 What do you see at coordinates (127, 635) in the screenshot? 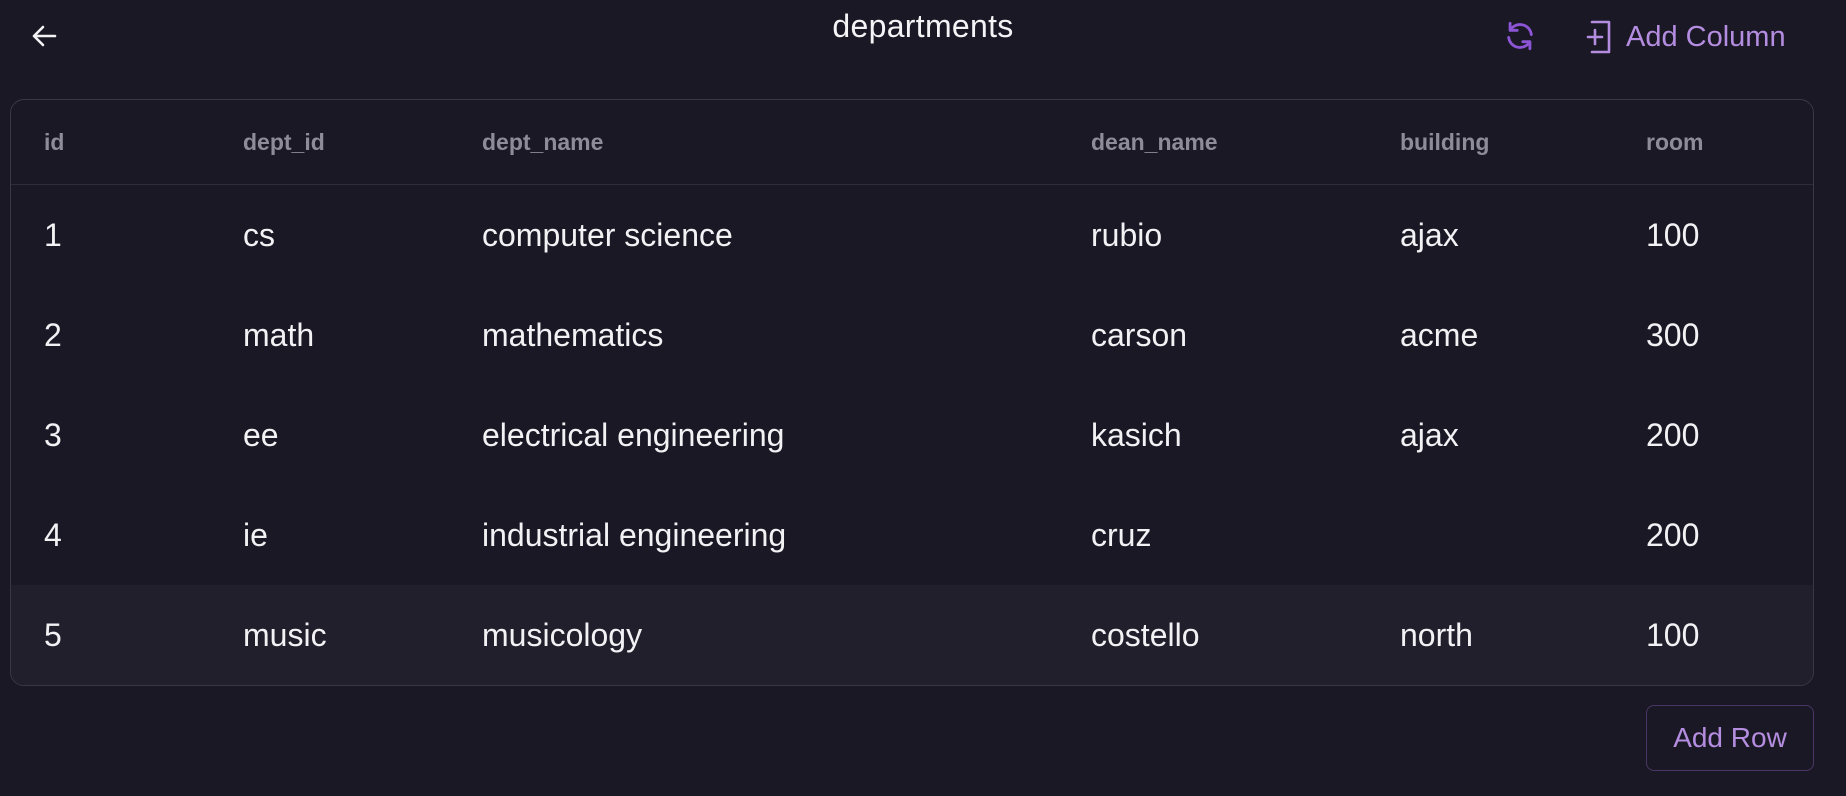
I see `table-cell: 5` at bounding box center [127, 635].